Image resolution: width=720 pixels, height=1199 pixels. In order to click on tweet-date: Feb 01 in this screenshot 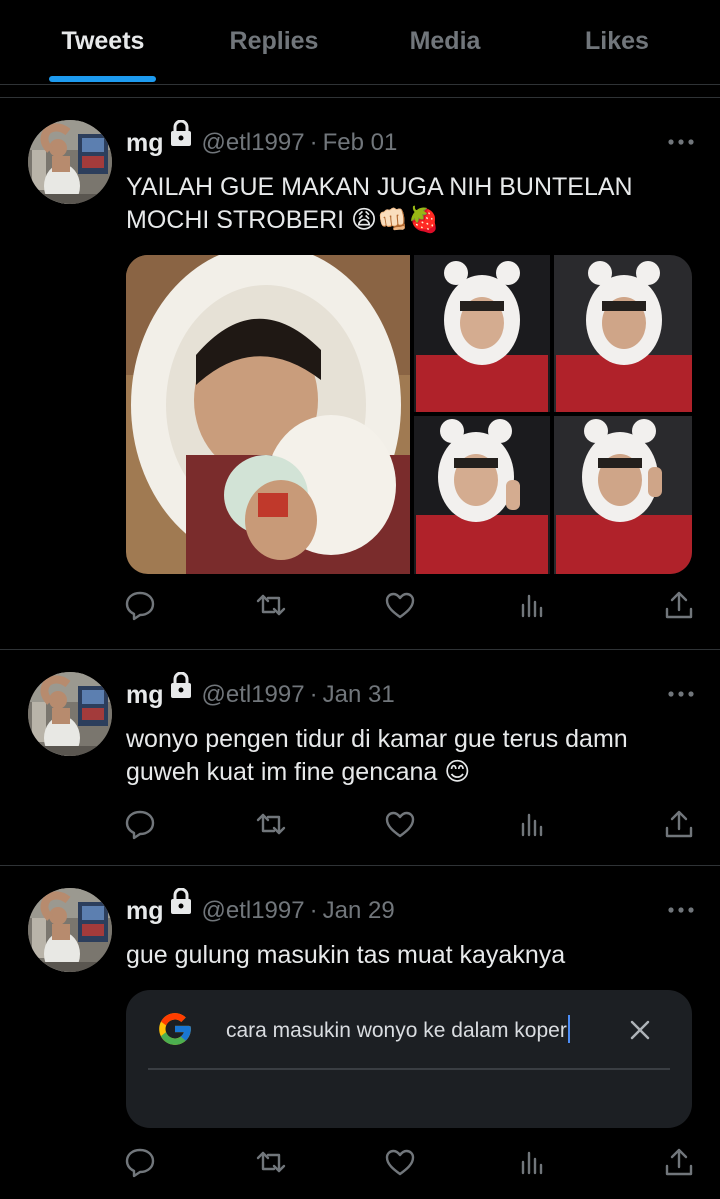, I will do `click(360, 142)`.